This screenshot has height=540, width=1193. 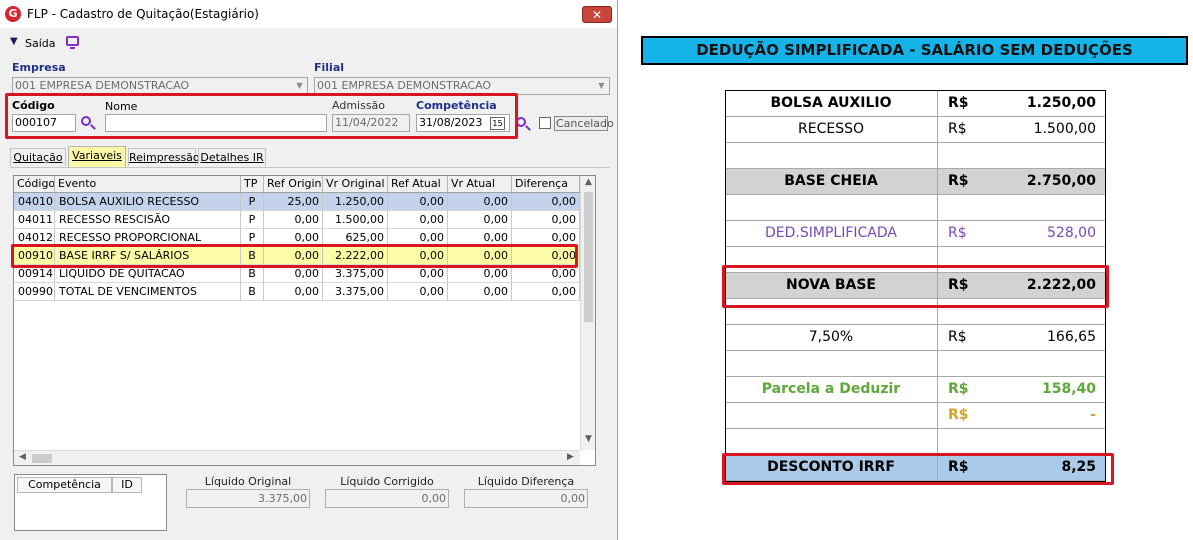 I want to click on nome-input, so click(x=216, y=123).